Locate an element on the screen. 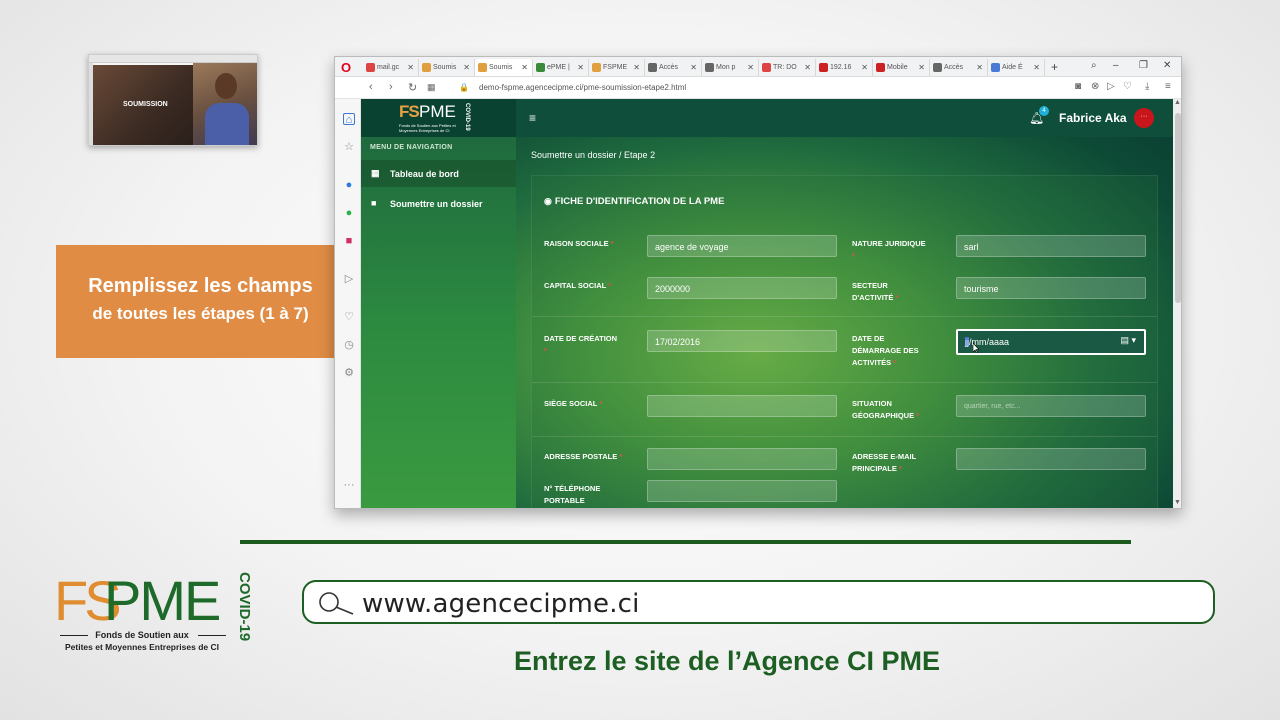 The width and height of the screenshot is (1280, 720). browser-tab: ePME | ✕ is located at coordinates (561, 67).